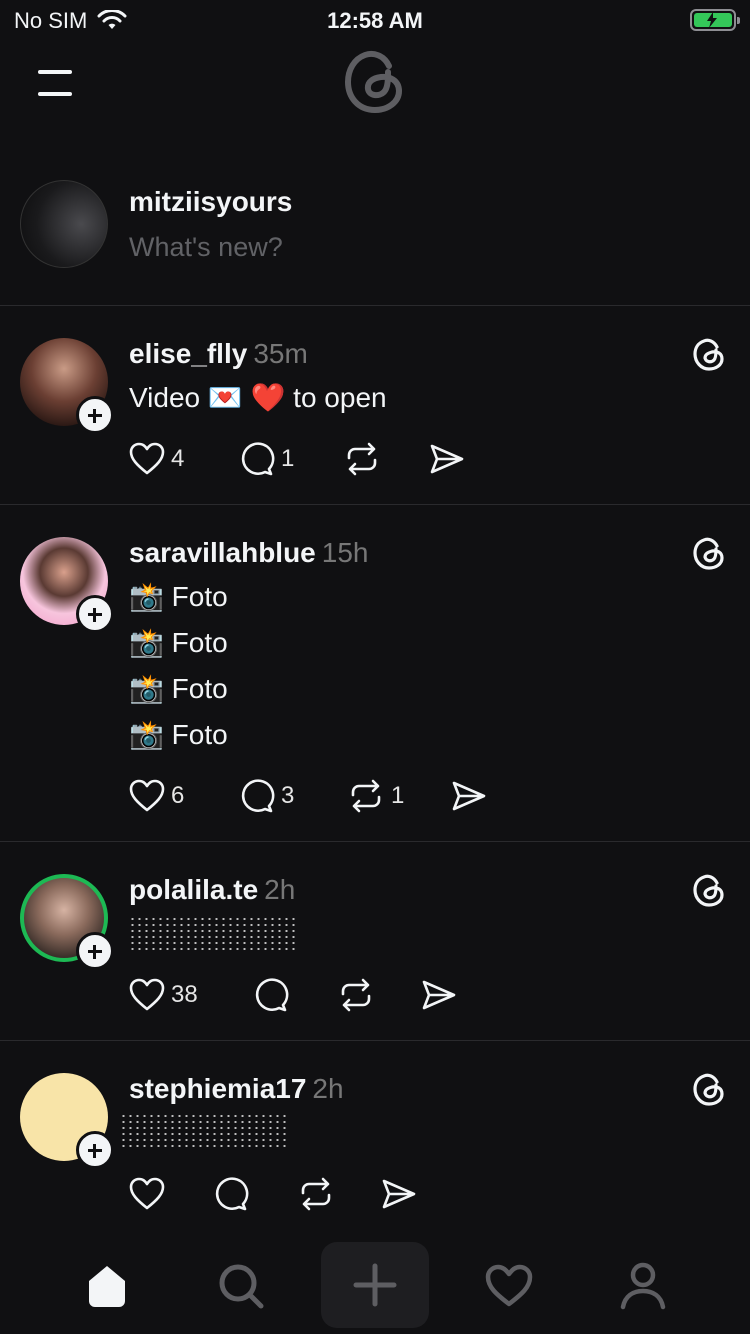 The height and width of the screenshot is (1334, 750). I want to click on post-username: elise_flly, so click(188, 353).